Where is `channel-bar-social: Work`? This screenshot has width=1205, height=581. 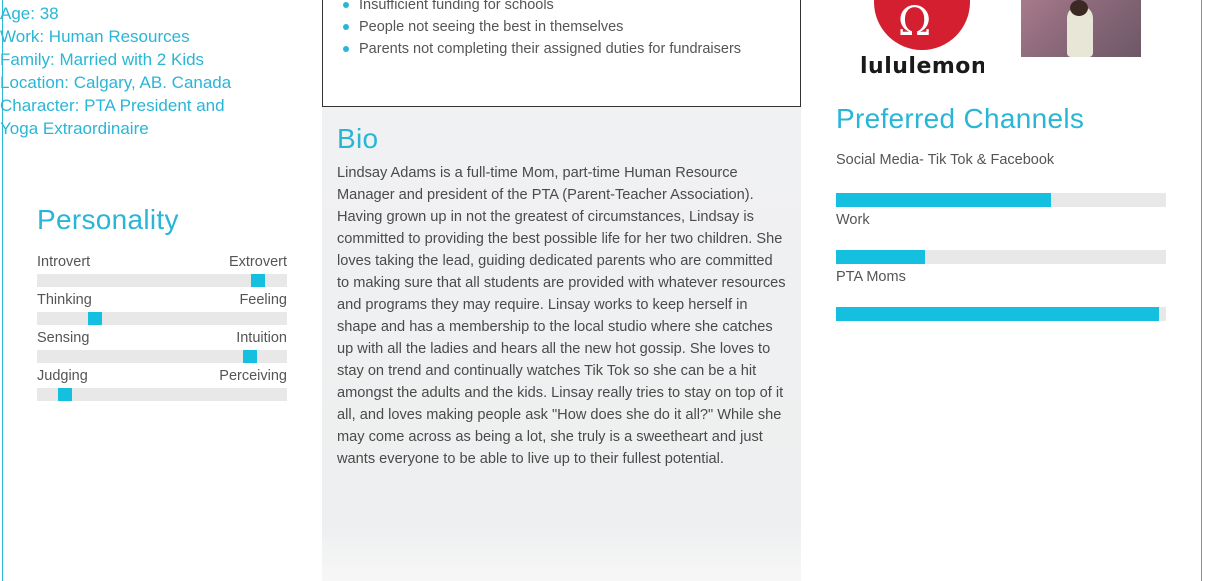
channel-bar-social: Work is located at coordinates (1001, 211).